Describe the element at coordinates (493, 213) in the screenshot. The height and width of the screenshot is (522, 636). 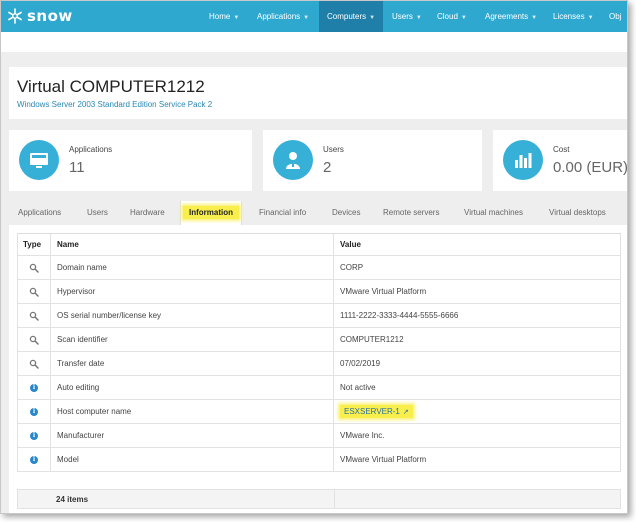
I see `tab-virtual-machines: Virtual machines` at that location.